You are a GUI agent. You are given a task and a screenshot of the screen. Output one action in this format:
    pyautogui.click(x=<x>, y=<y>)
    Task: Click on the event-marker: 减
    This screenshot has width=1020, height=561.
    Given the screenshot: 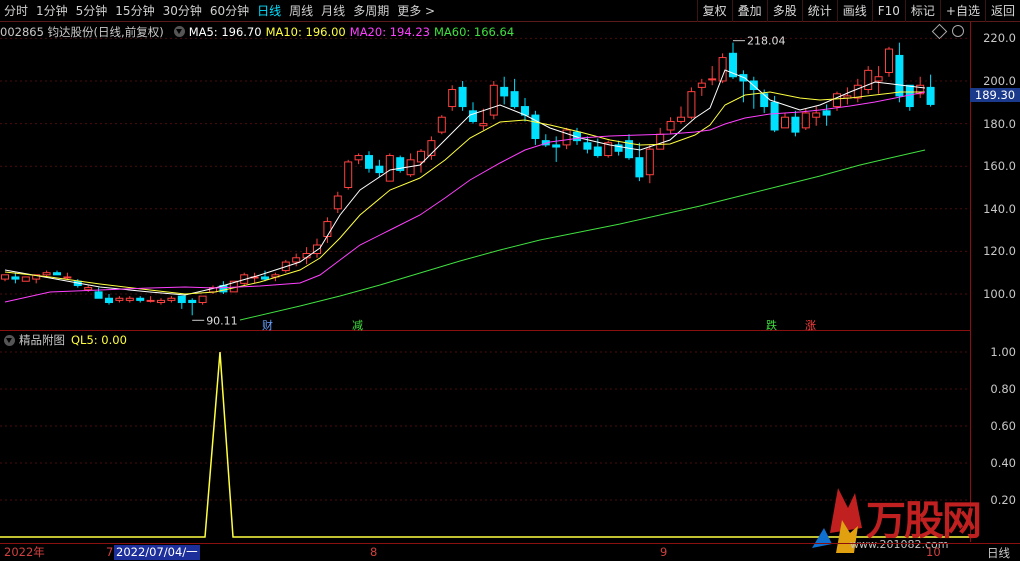 What is the action you would take?
    pyautogui.click(x=357, y=325)
    